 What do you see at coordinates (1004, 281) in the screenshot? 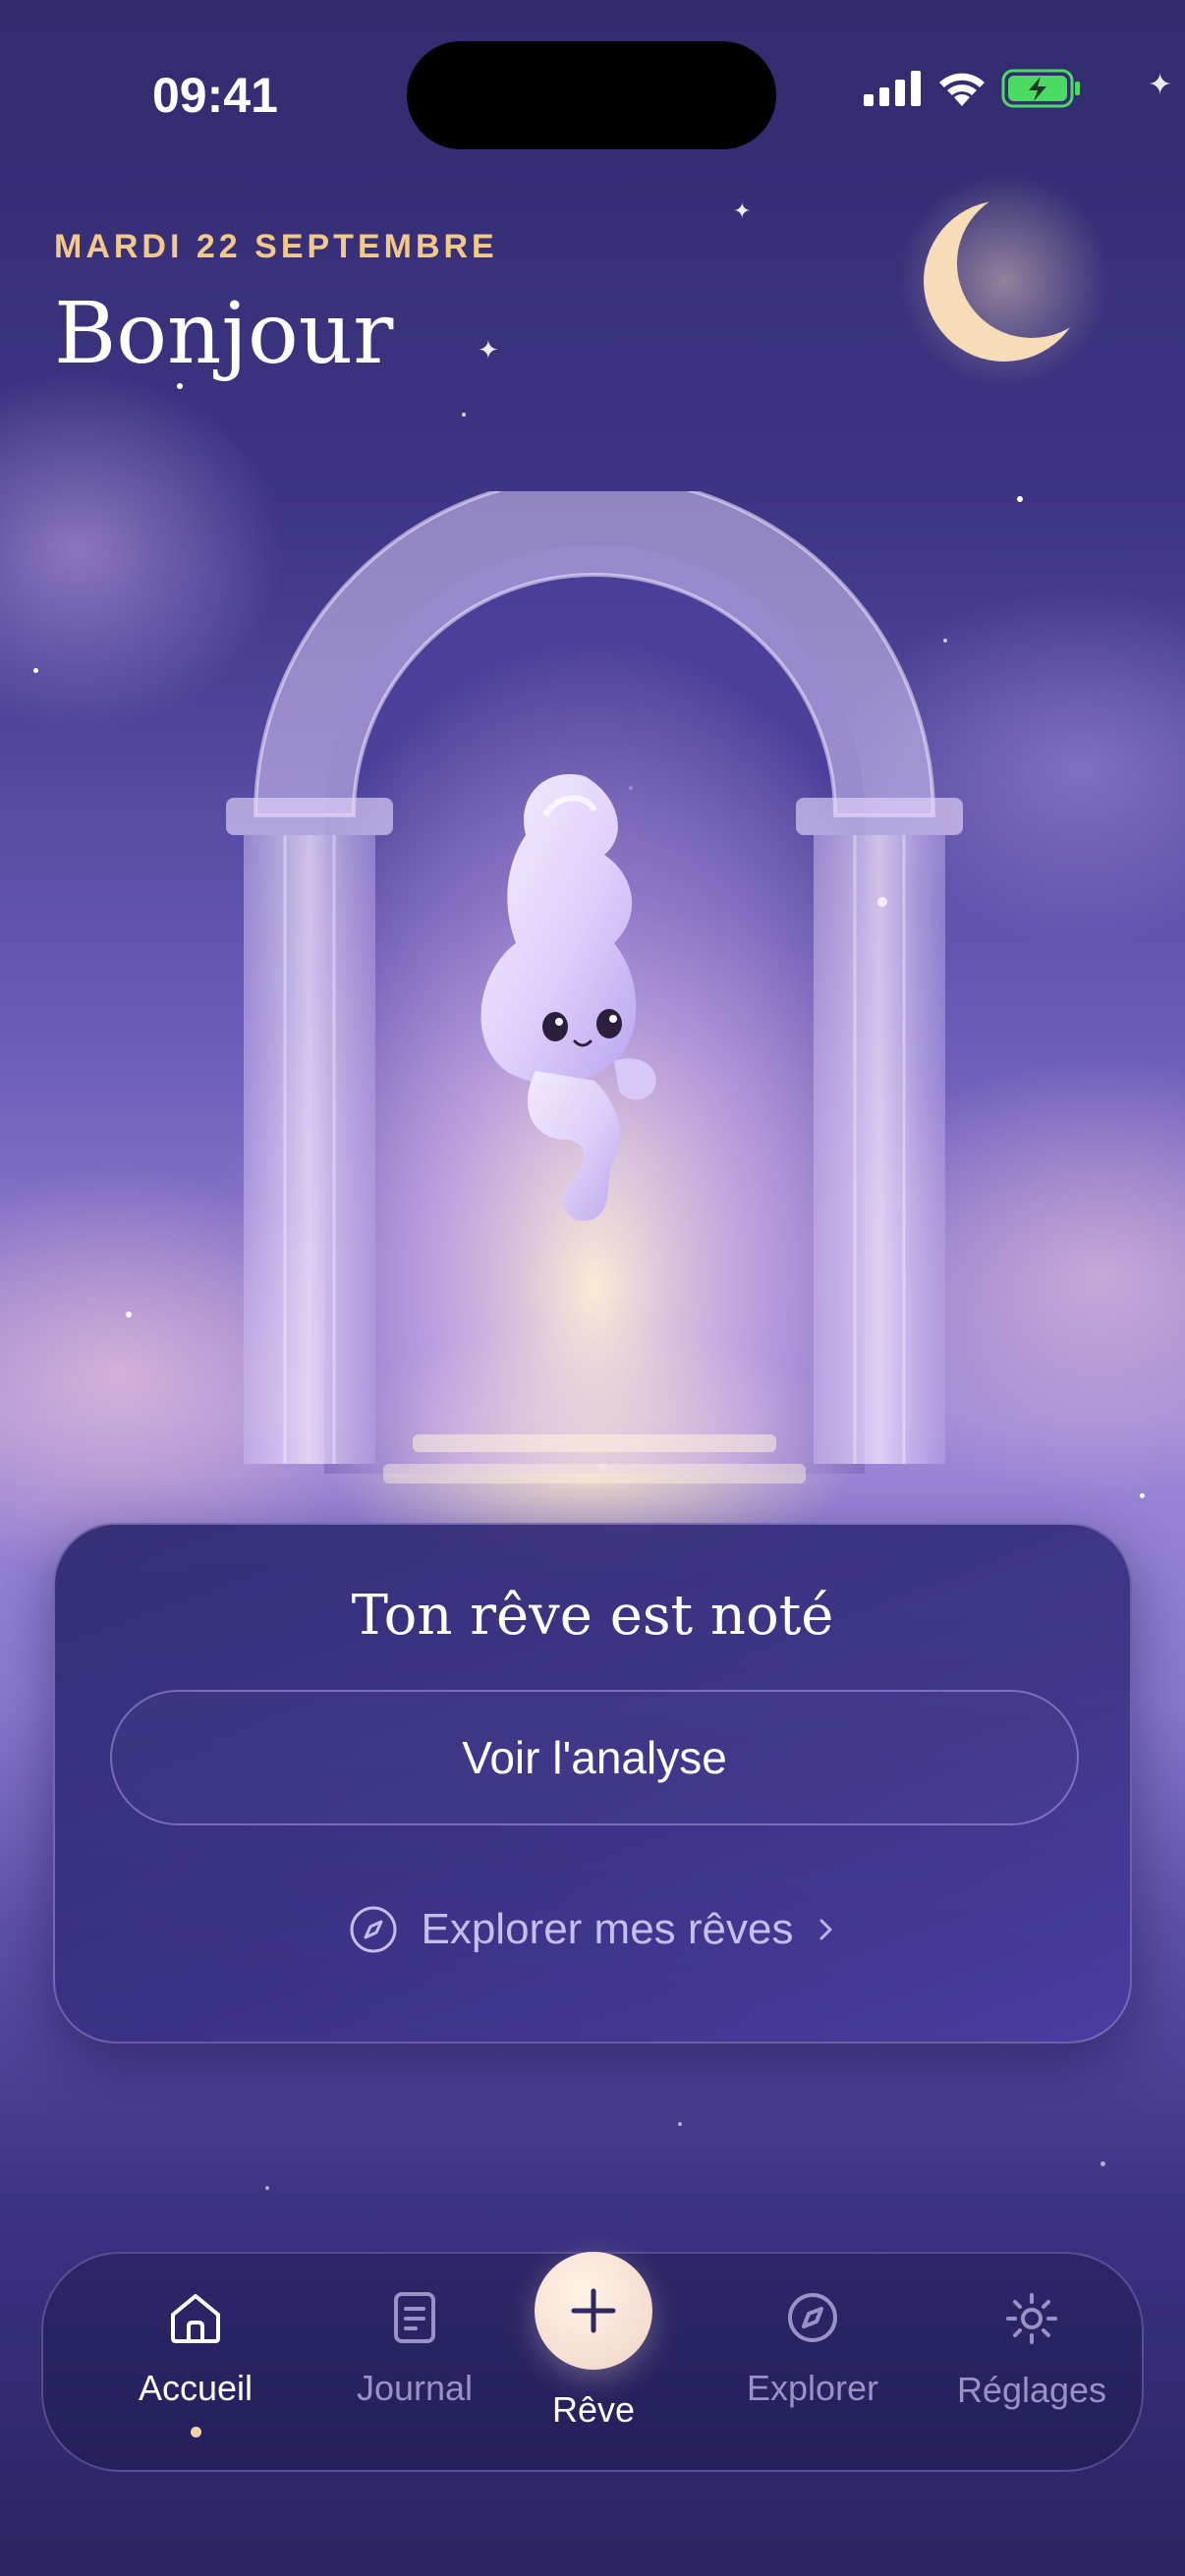
I see `crescent-moon` at bounding box center [1004, 281].